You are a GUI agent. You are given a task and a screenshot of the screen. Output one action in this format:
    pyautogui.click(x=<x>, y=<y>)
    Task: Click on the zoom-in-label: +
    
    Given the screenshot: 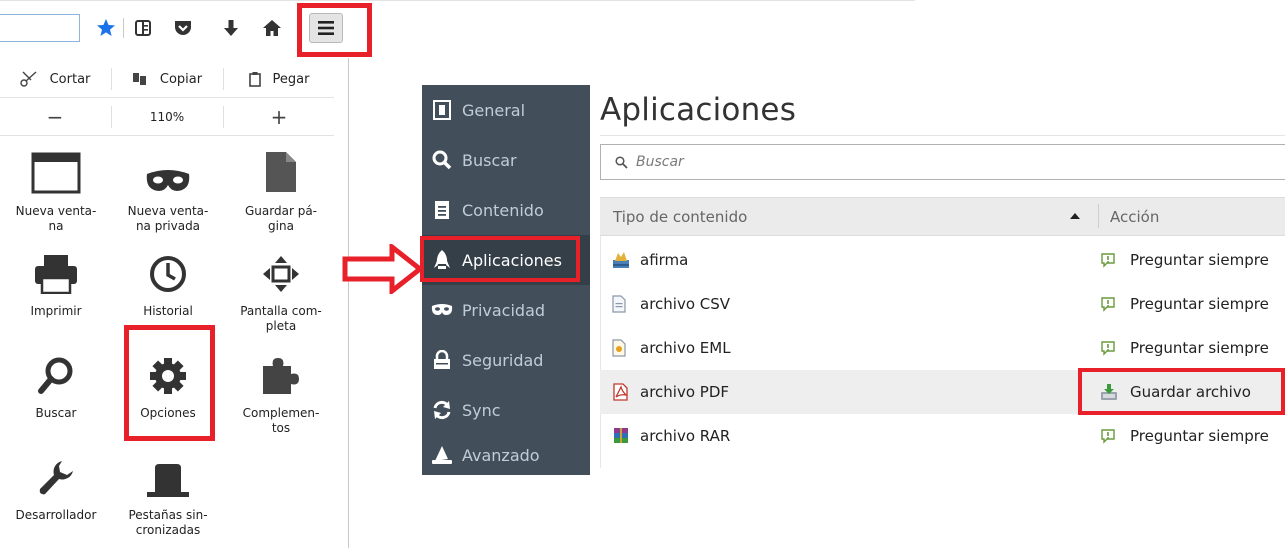 What is the action you would take?
    pyautogui.click(x=279, y=117)
    